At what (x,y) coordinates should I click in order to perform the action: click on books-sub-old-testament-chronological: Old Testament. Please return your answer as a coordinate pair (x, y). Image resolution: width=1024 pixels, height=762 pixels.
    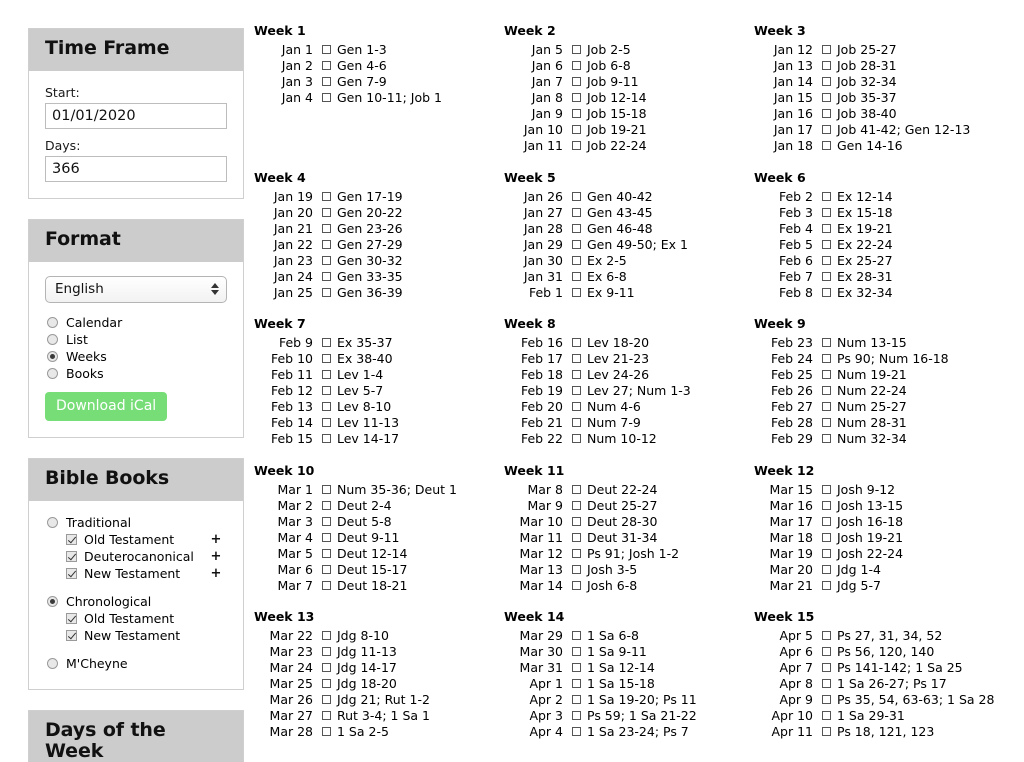
    Looking at the image, I should click on (136, 619).